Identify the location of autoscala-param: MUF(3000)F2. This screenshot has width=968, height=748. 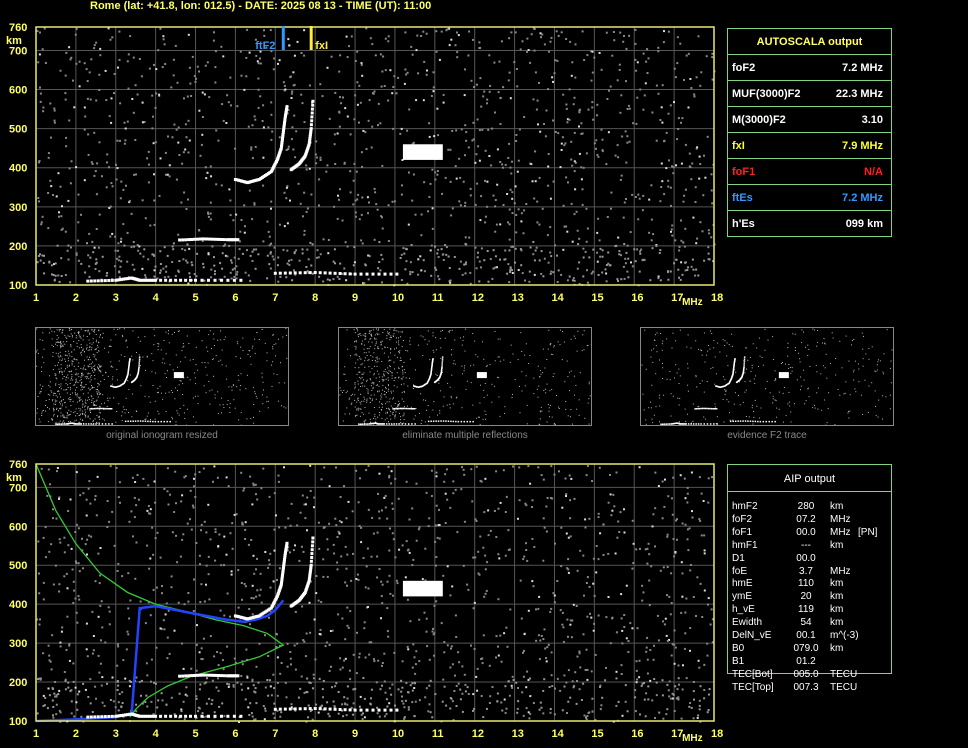
(774, 93).